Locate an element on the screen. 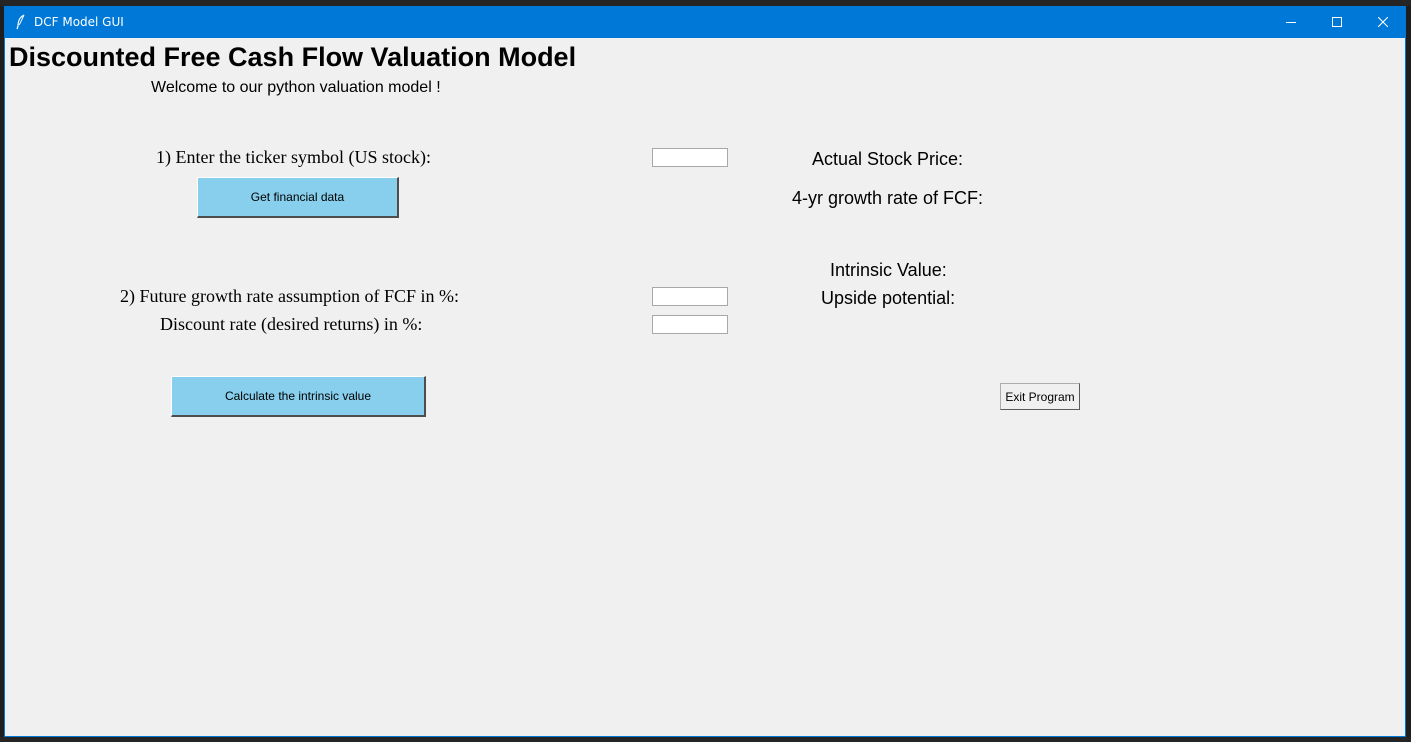 This screenshot has width=1411, height=742. fcf-growth-rate-label: 4-yr growth rate of FCF: is located at coordinates (888, 198).